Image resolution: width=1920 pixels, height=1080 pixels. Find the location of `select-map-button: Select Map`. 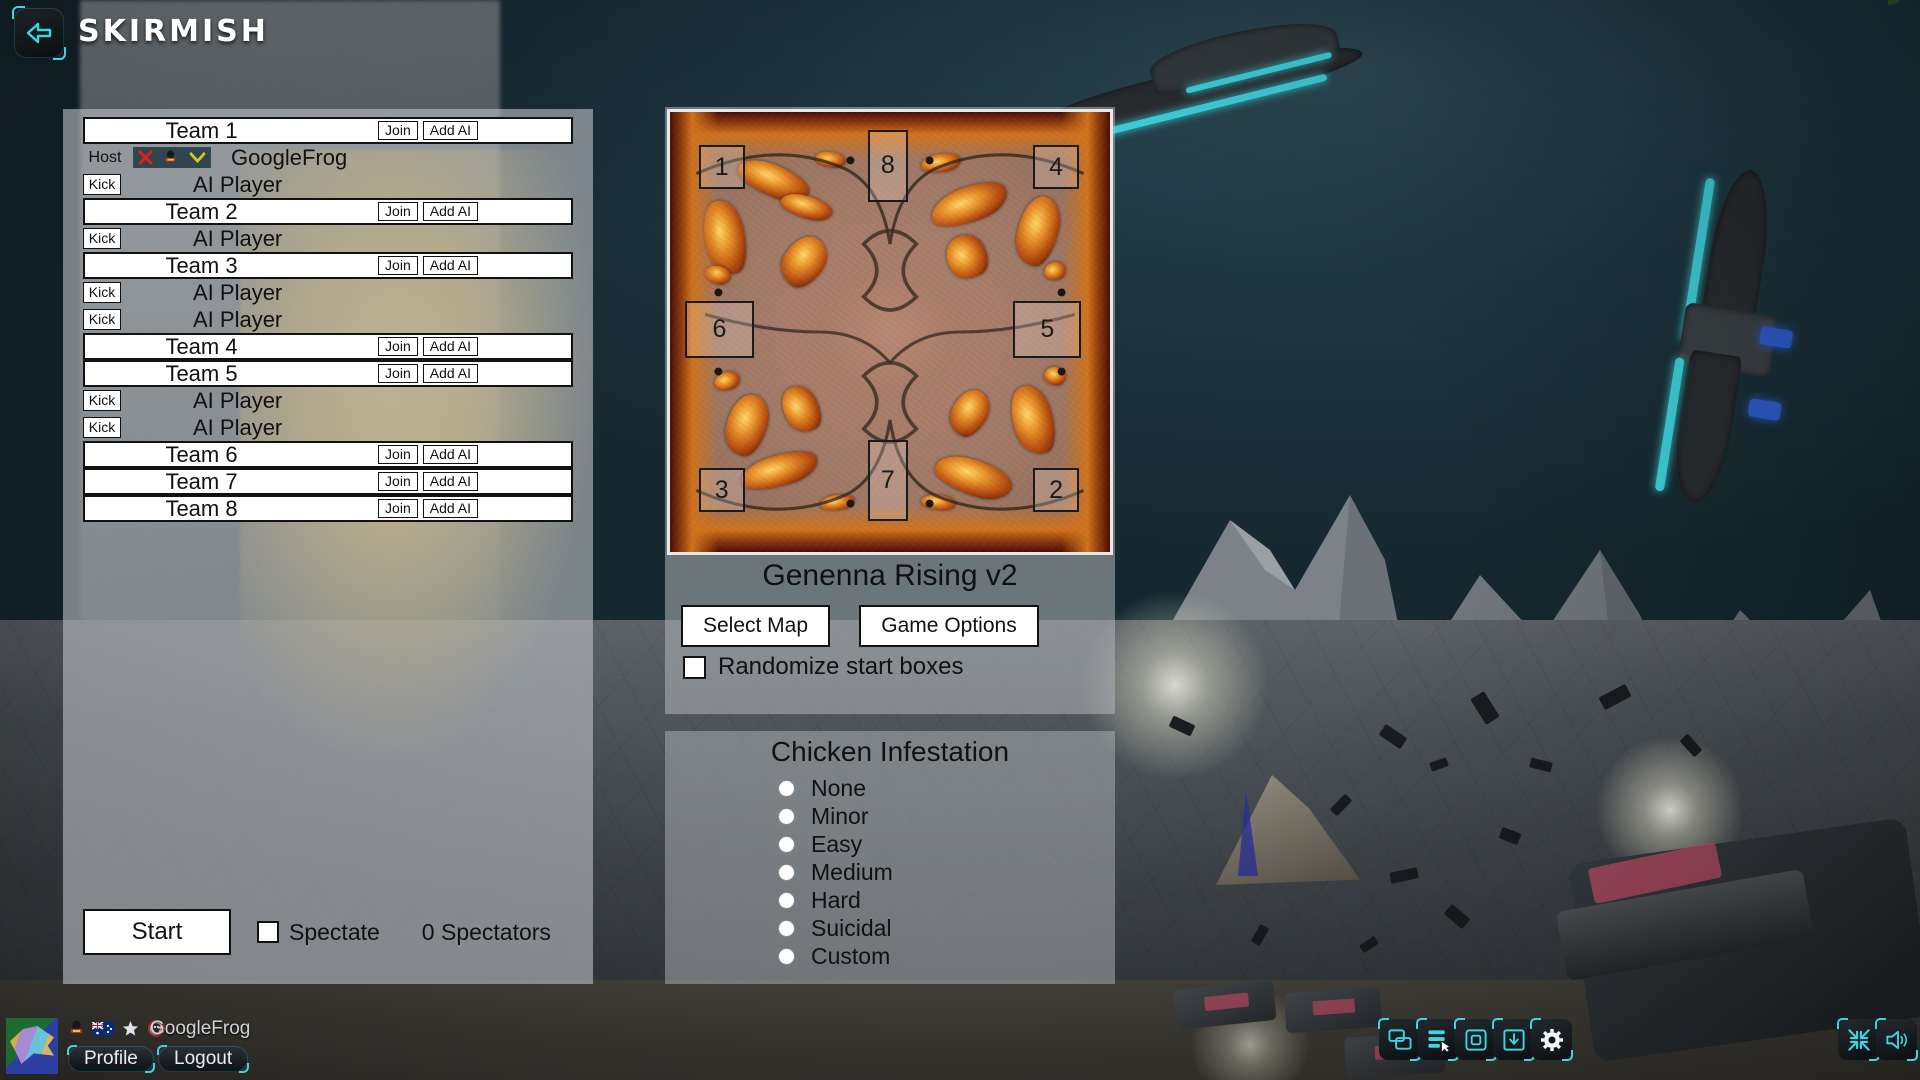

select-map-button: Select Map is located at coordinates (755, 626).